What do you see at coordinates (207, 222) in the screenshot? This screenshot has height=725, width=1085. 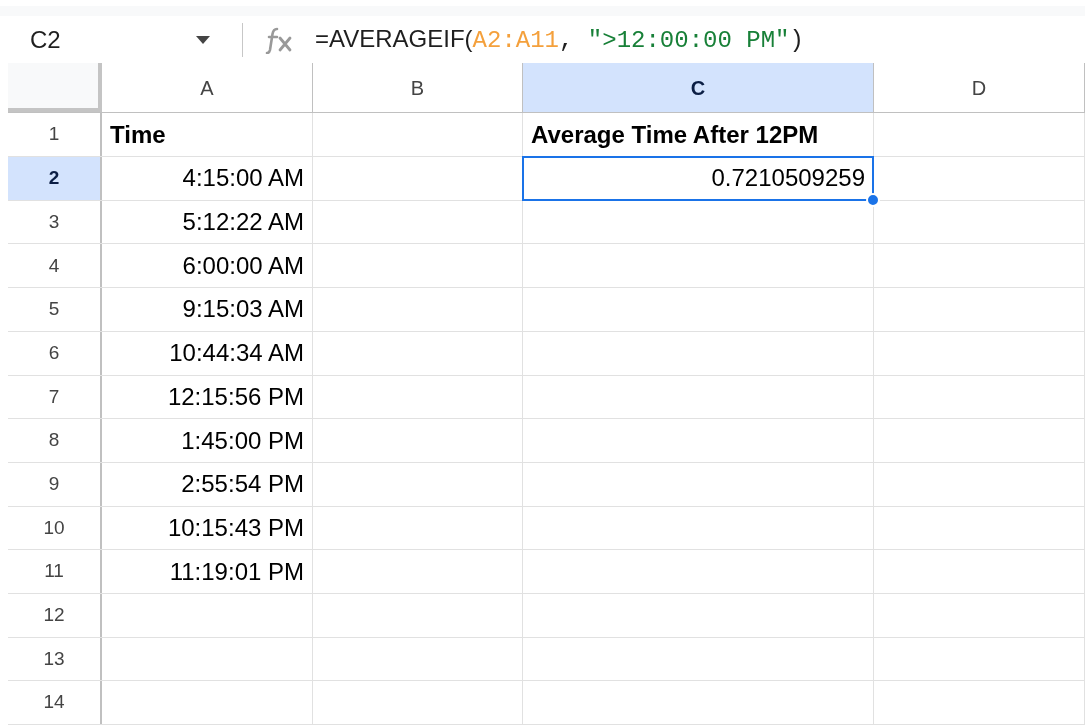 I see `table-cell: 5:12:22 AM` at bounding box center [207, 222].